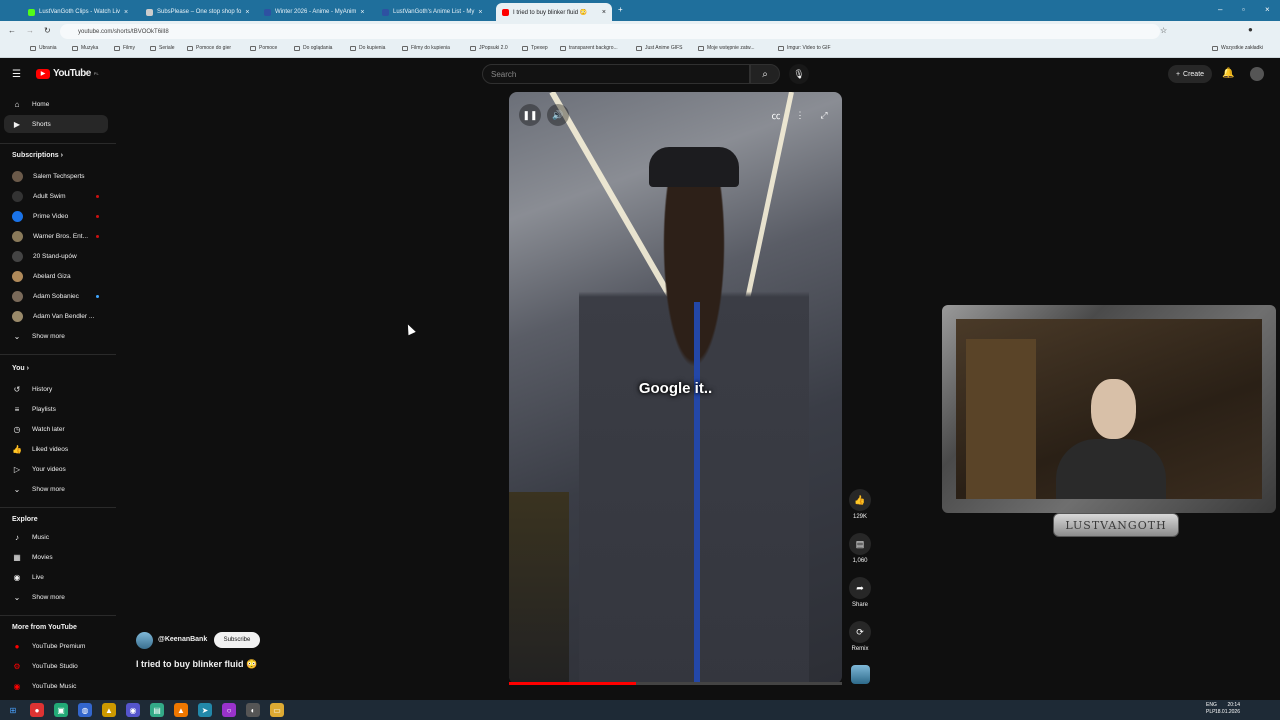 The height and width of the screenshot is (720, 1280). What do you see at coordinates (56, 469) in the screenshot?
I see `sidebar-item-your-videos: ▷ Your videos` at bounding box center [56, 469].